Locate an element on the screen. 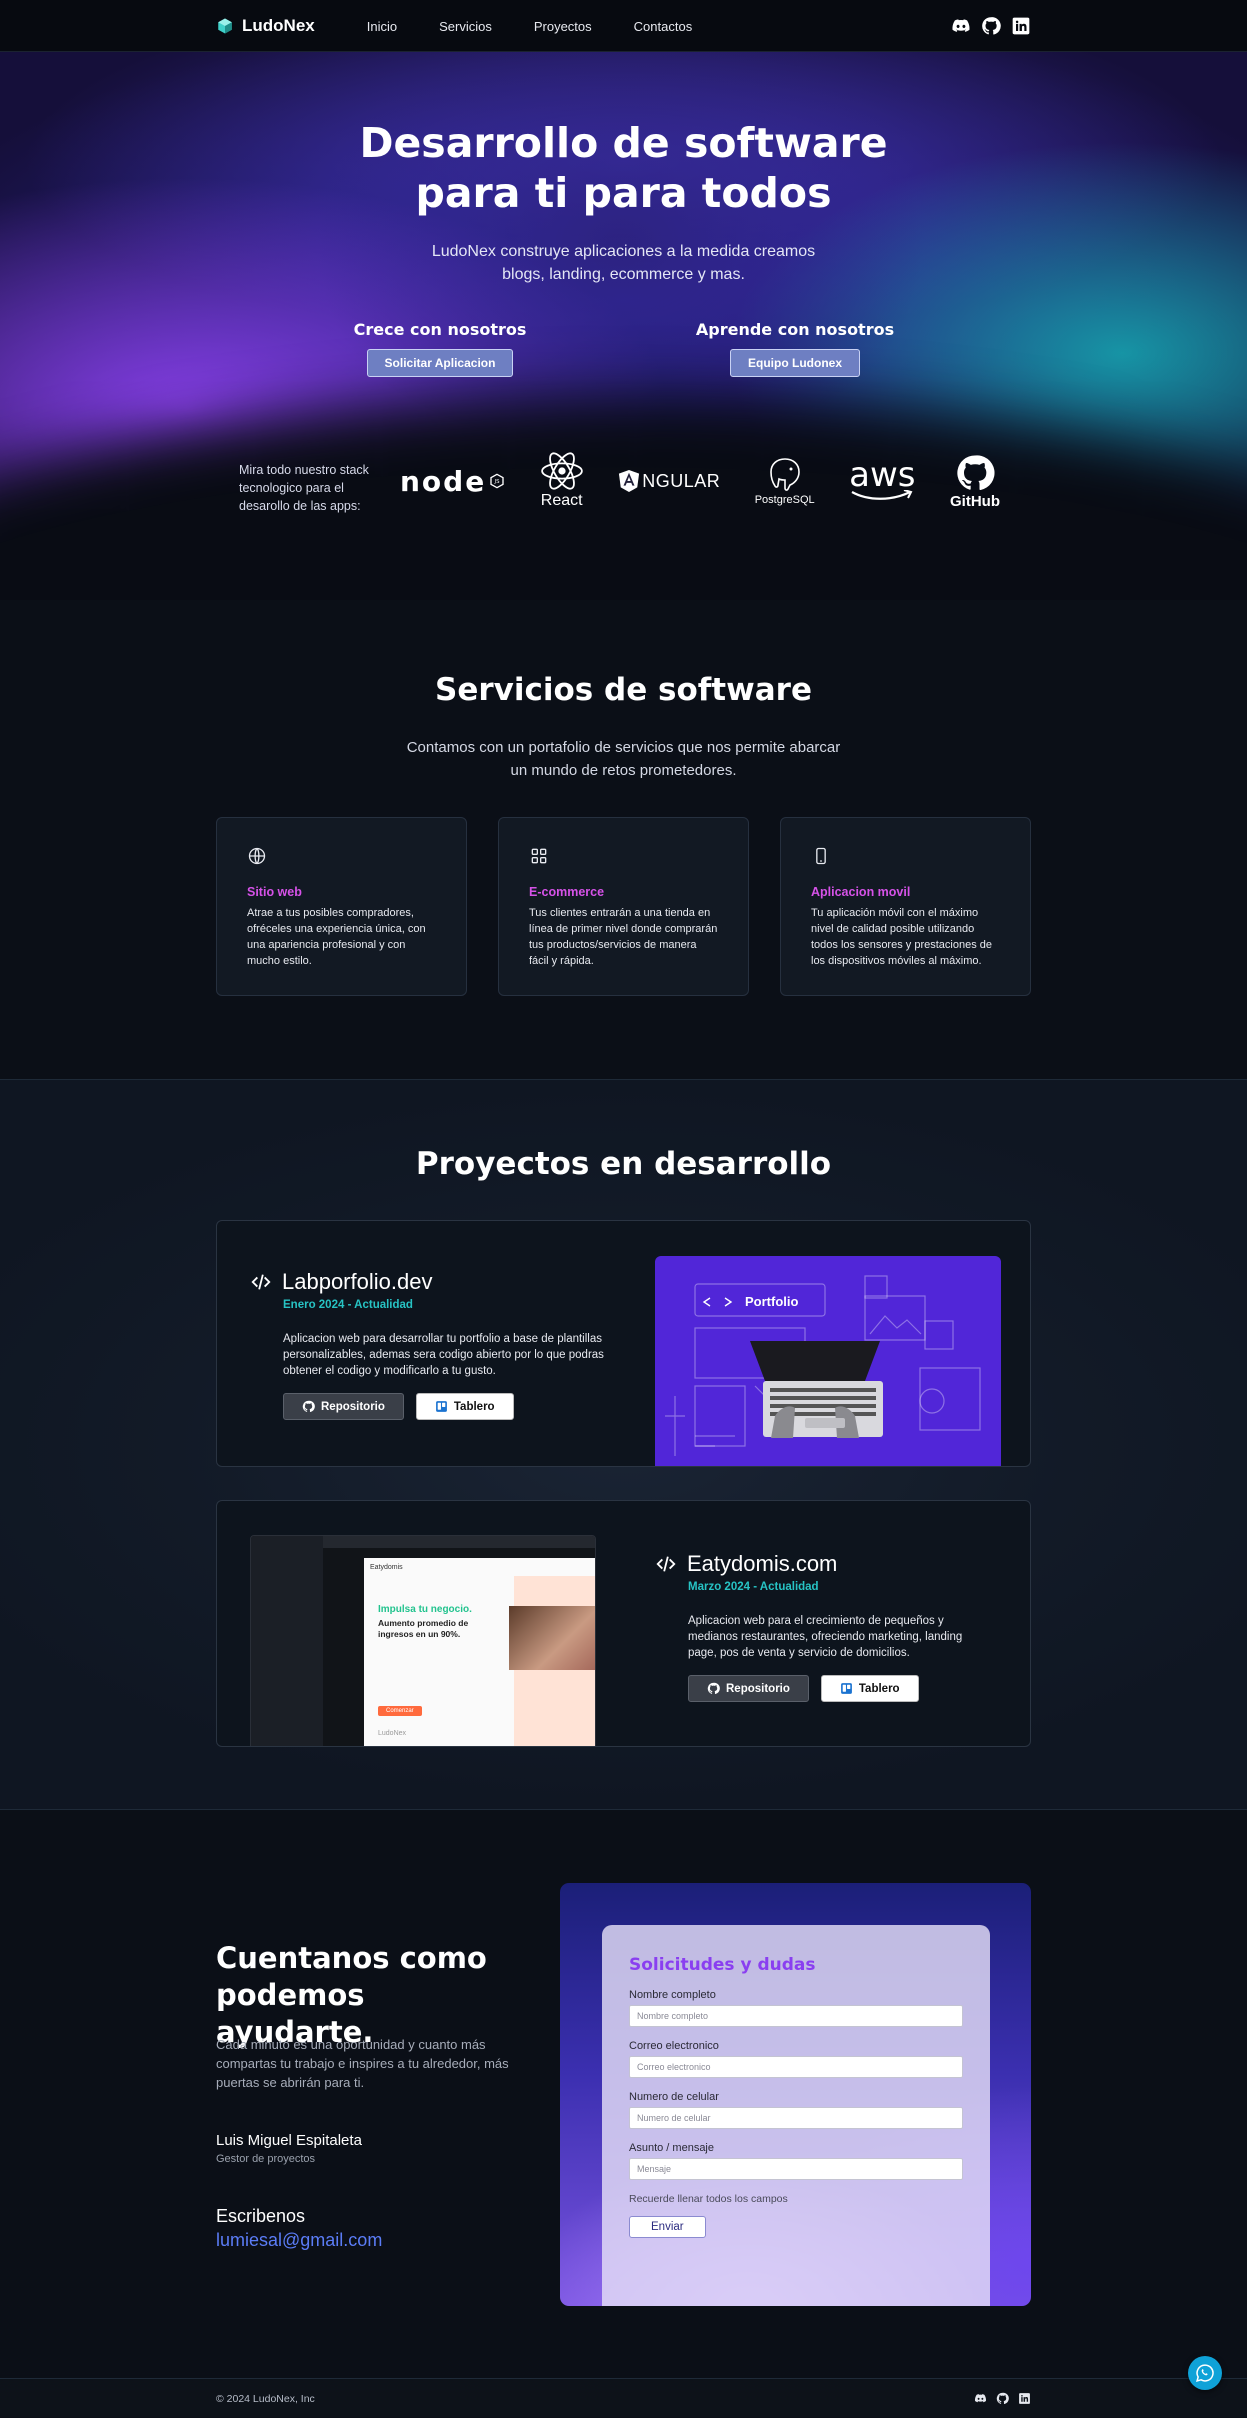 Image resolution: width=1247 pixels, height=2418 pixels. mock-brand: Eatydomis is located at coordinates (386, 1567).